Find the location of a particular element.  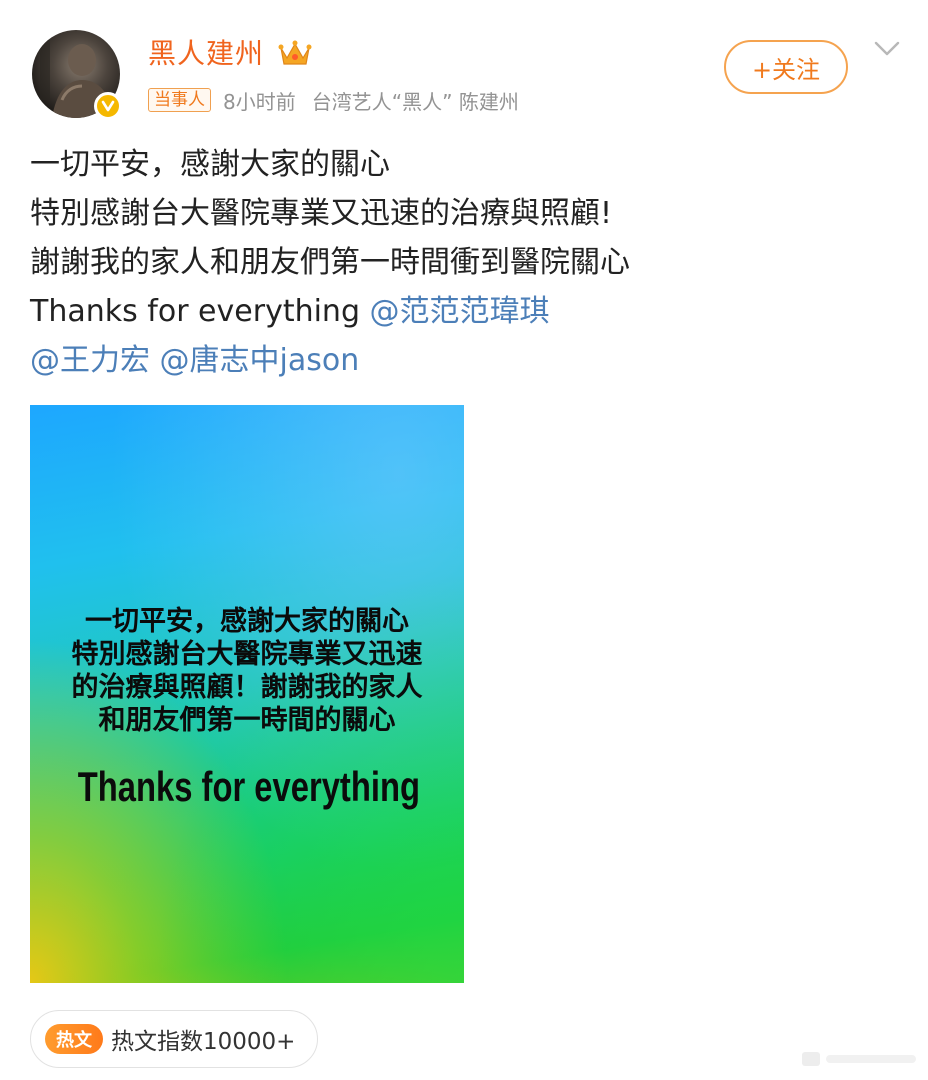

avatar is located at coordinates (77, 75).